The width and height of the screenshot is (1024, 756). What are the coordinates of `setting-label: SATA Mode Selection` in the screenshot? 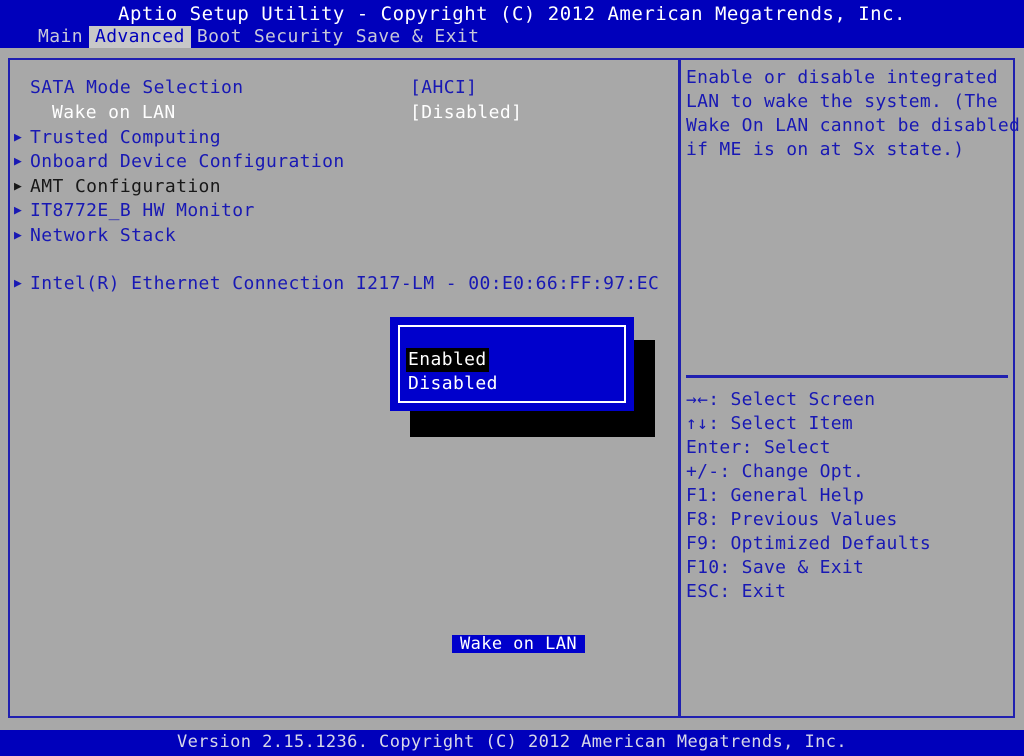 It's located at (137, 87).